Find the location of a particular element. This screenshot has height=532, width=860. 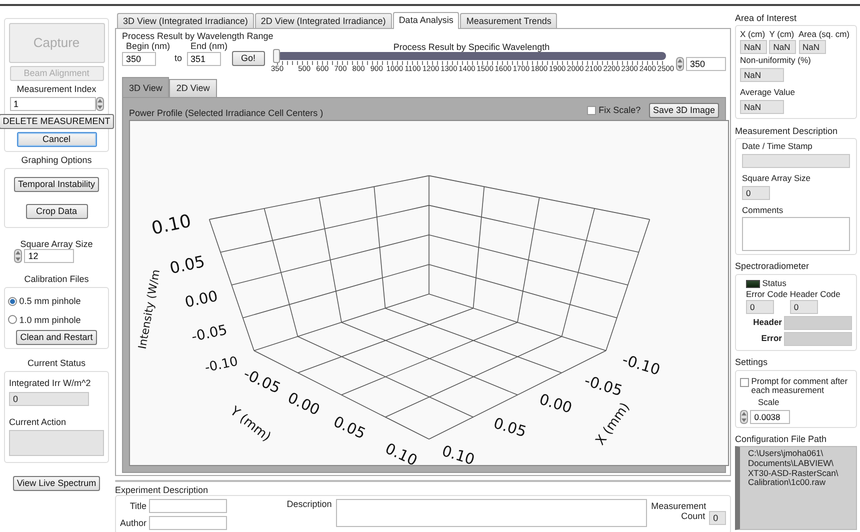

end-field: 351 is located at coordinates (203, 59).